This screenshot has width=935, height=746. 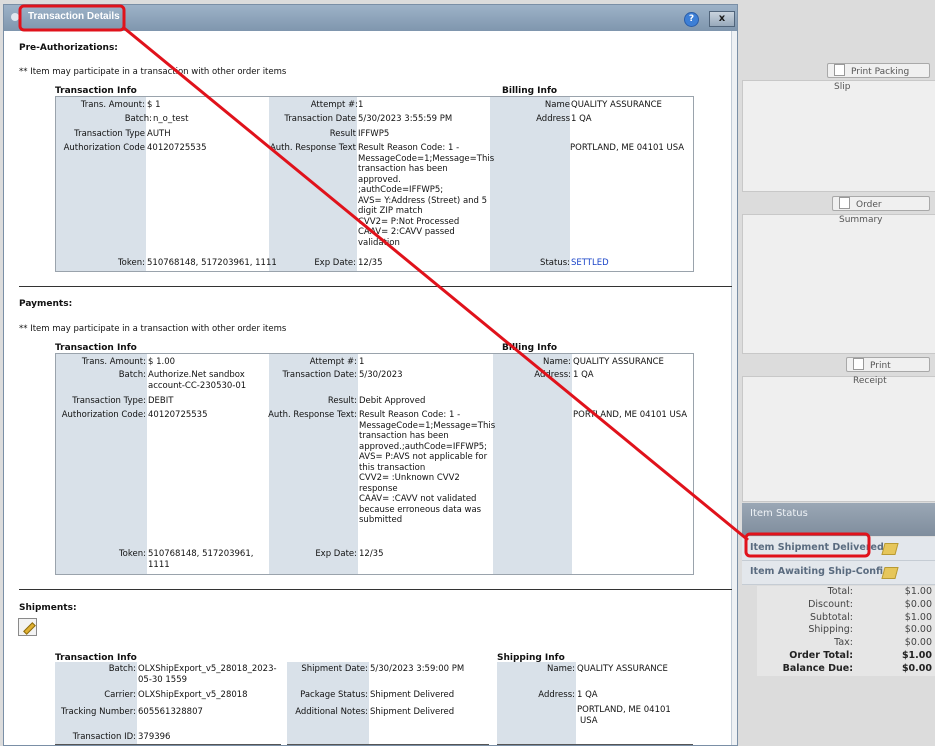 I want to click on attempt-label: Attempt #:, so click(x=334, y=105).